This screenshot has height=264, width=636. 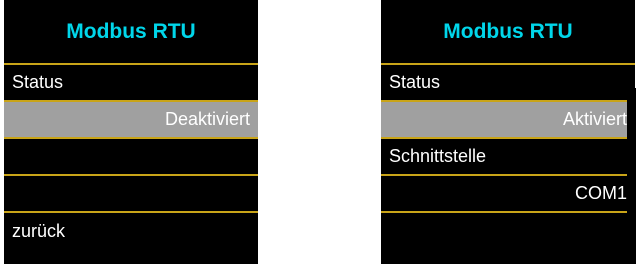 What do you see at coordinates (631, 176) in the screenshot?
I see `partial-panel-edge` at bounding box center [631, 176].